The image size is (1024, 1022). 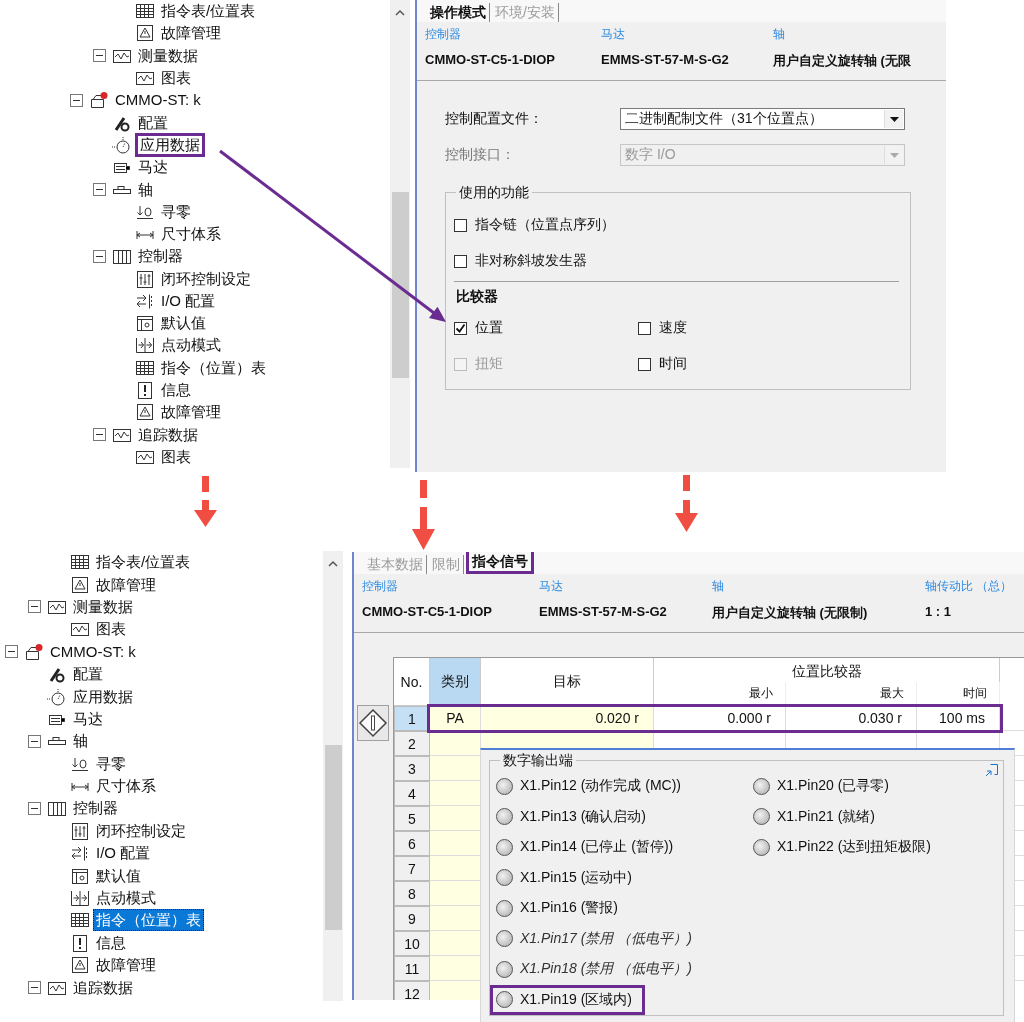 I want to click on chart-icon, so click(x=145, y=78).